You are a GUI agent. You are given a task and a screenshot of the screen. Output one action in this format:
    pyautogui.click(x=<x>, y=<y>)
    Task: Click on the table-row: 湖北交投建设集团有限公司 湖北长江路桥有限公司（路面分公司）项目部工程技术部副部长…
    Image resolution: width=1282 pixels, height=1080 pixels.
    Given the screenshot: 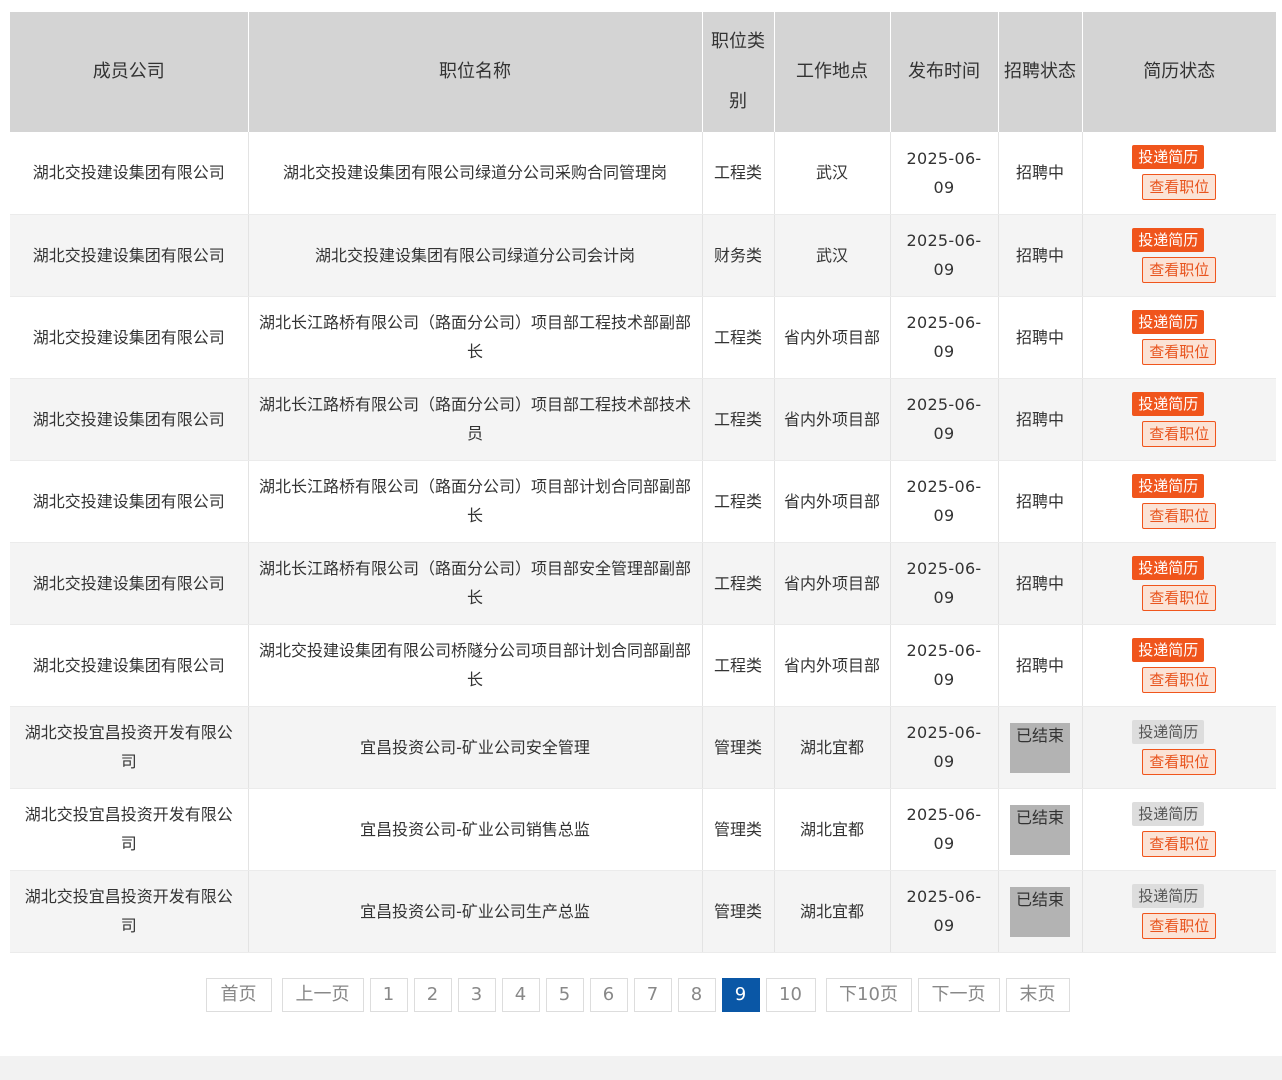 What is the action you would take?
    pyautogui.click(x=643, y=337)
    